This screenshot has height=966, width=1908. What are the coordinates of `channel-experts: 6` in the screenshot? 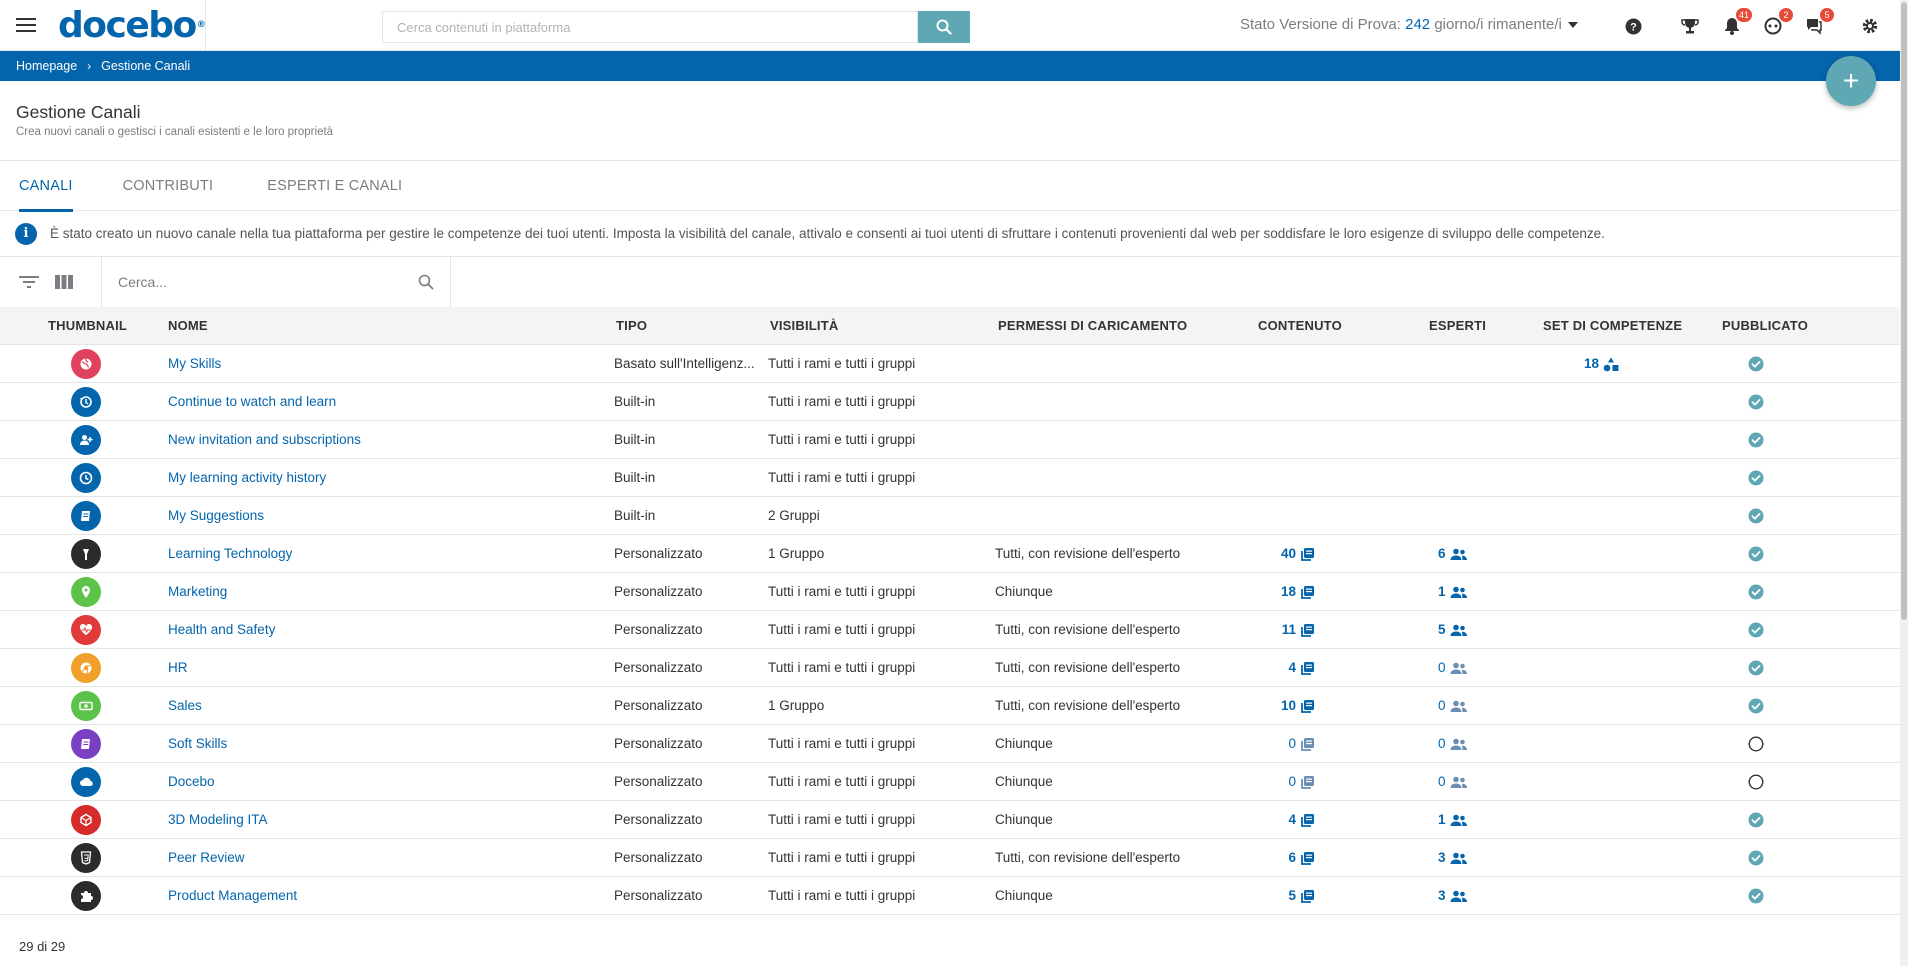 It's located at (1468, 554).